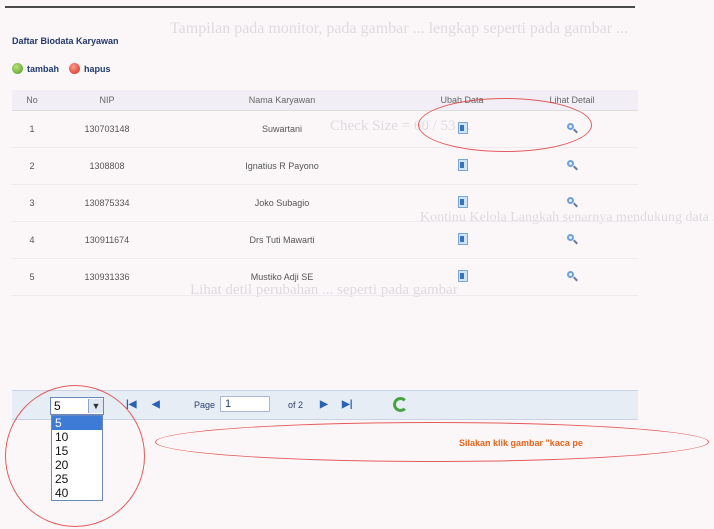 The height and width of the screenshot is (529, 714). Describe the element at coordinates (61, 68) in the screenshot. I see `toolbar: tambah hapus` at that location.